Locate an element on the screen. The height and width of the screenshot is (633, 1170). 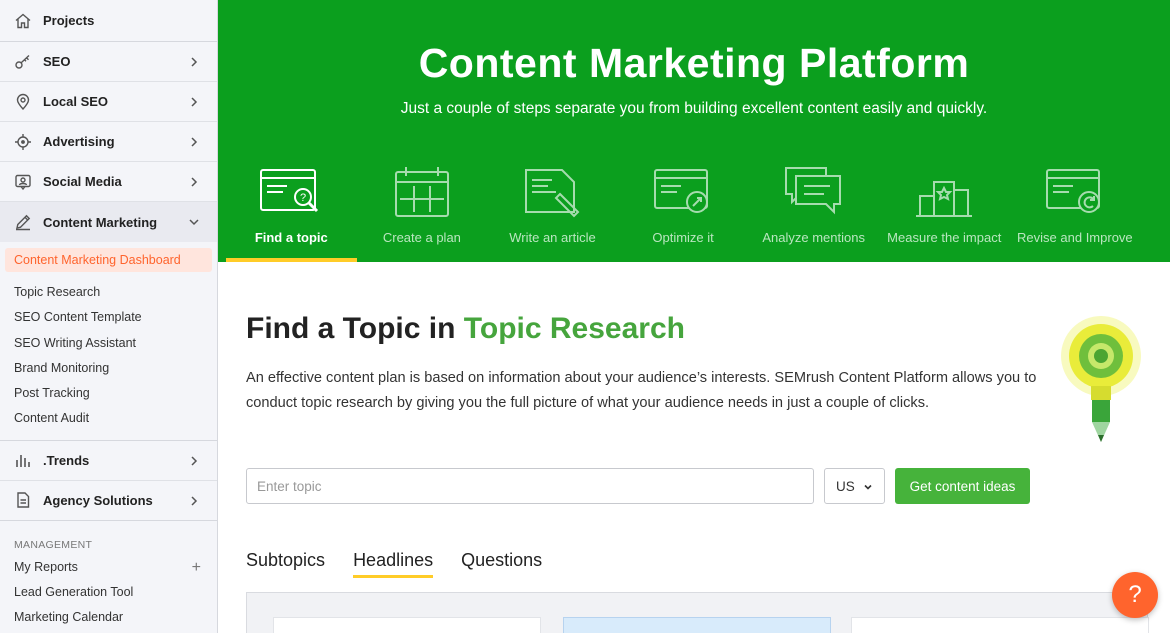
sidebar-item-lead-generation-tool: Lead Generation Tool is located at coordinates (108, 592).